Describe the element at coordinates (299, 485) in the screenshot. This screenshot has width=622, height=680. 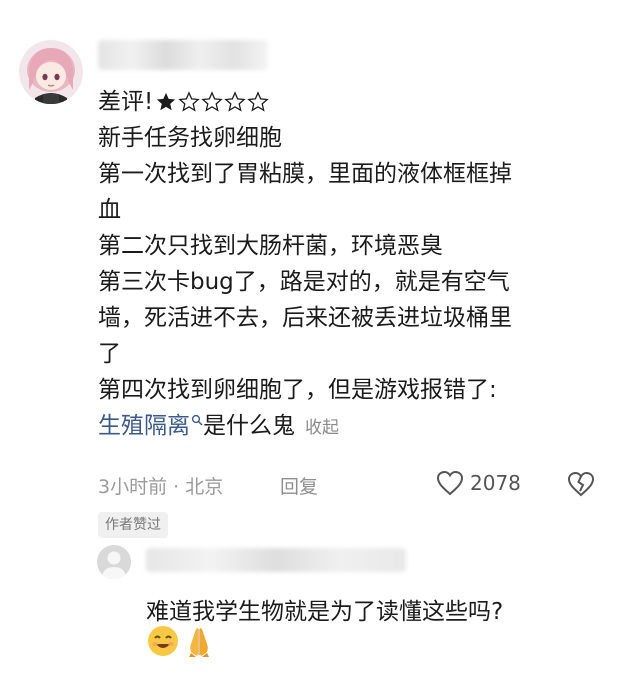
I see `reply-button: 回复` at that location.